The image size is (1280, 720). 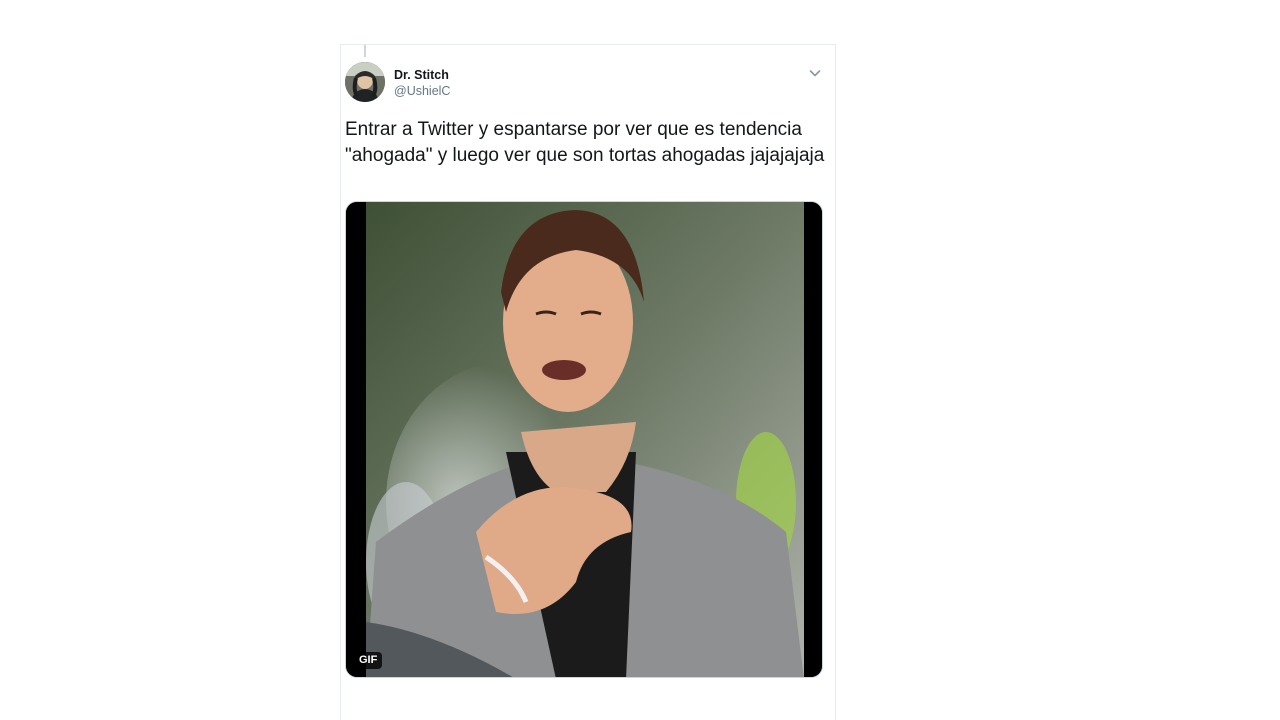 I want to click on chevron-down-icon, so click(x=815, y=73).